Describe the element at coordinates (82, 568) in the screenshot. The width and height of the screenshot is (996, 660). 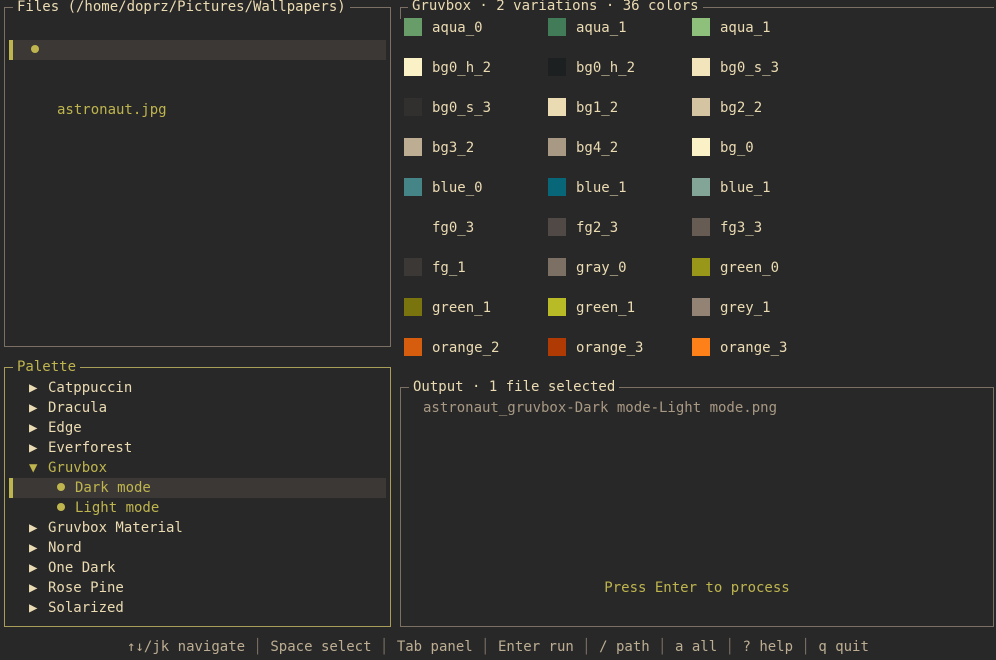
I see `palette-item-label: One Dark` at that location.